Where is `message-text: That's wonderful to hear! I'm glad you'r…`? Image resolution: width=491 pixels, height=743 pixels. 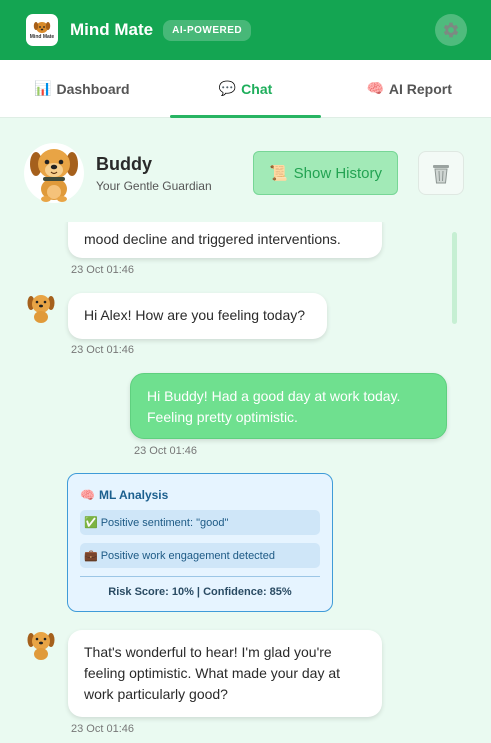 message-text: That's wonderful to hear! I'm glad you'r… is located at coordinates (212, 673).